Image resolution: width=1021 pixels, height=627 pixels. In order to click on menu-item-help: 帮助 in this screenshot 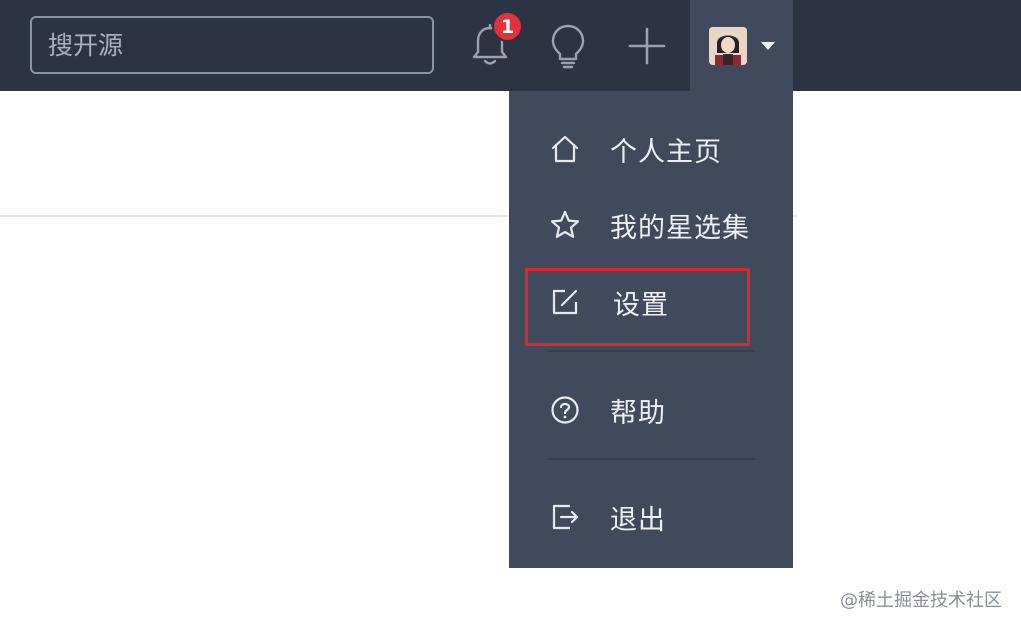, I will do `click(651, 410)`.